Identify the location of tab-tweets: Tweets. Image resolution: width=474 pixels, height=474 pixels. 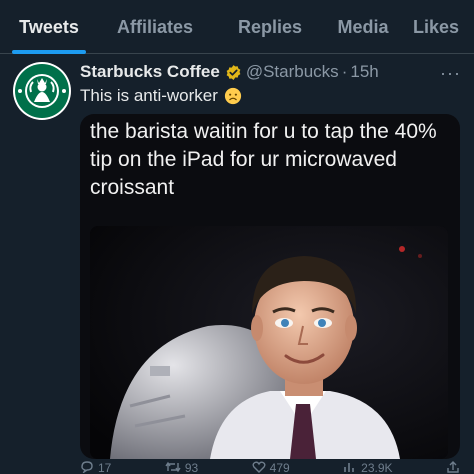
(49, 27).